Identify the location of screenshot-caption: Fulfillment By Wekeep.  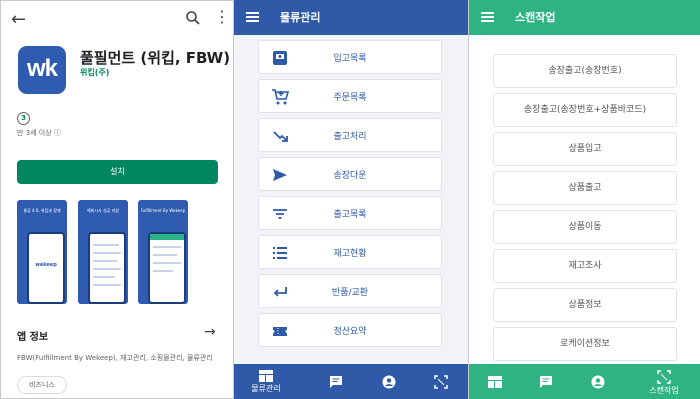
(163, 210).